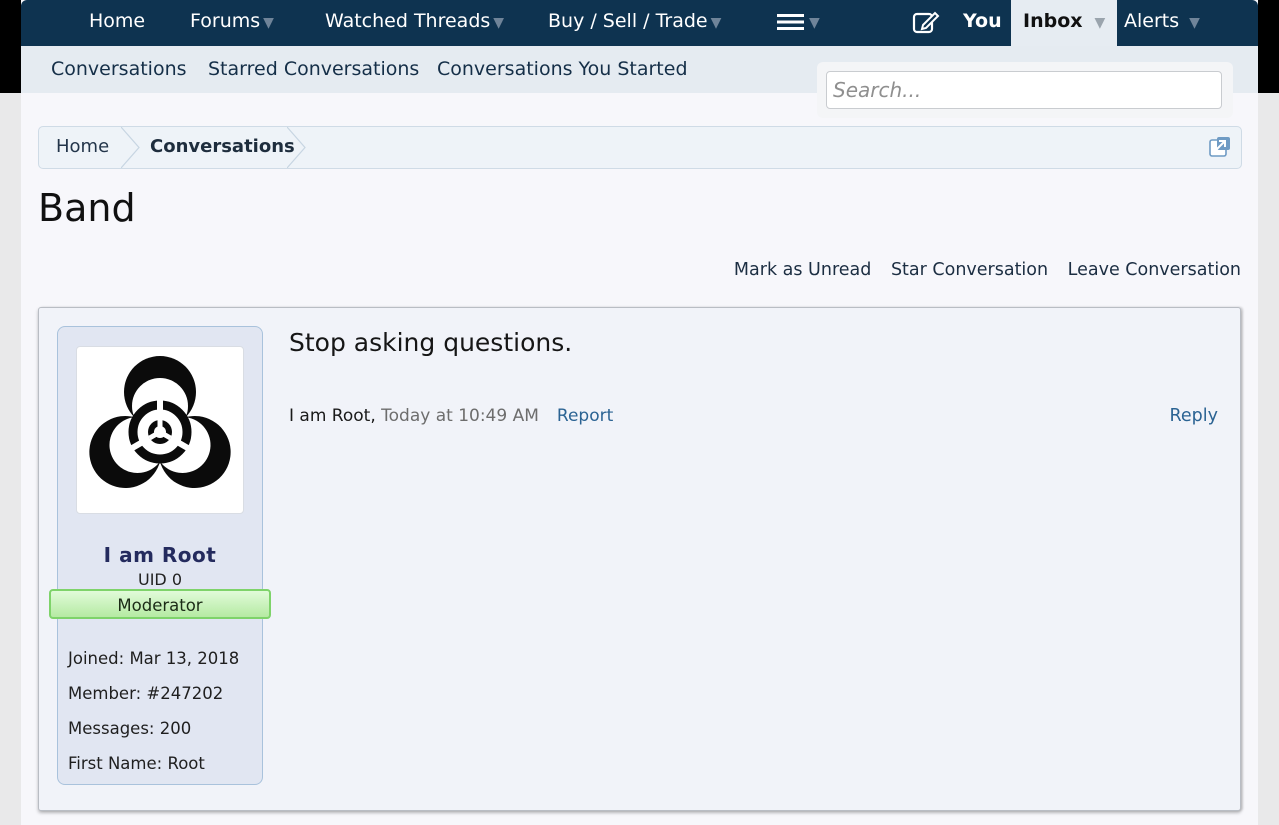  What do you see at coordinates (115, 763) in the screenshot?
I see `first-name-label: First Name:` at bounding box center [115, 763].